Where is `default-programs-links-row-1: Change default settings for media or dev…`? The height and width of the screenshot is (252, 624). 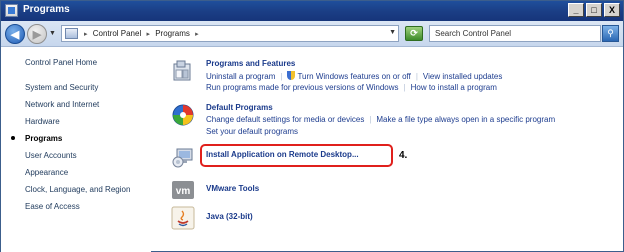
default-programs-links-row-1: Change default settings for media or dev… is located at coordinates (380, 119).